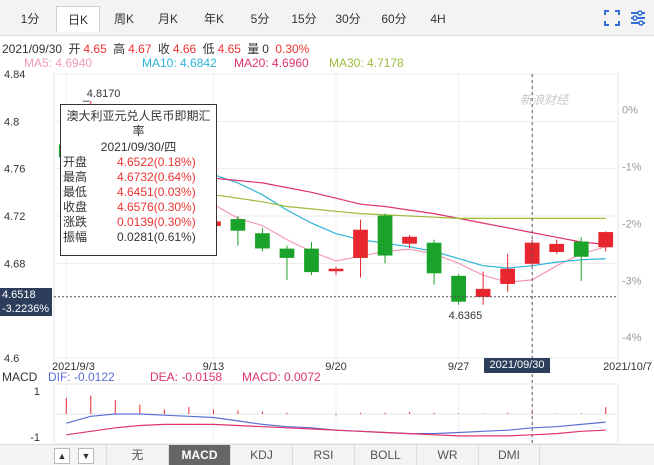 The height and width of the screenshot is (465, 654). I want to click on indicator-tab-none: 无, so click(137, 455).